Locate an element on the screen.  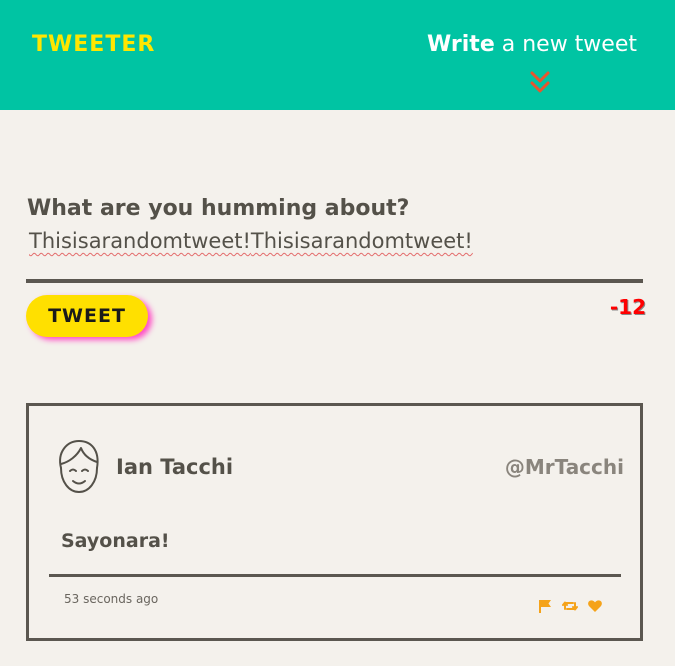
card-divider is located at coordinates (335, 575).